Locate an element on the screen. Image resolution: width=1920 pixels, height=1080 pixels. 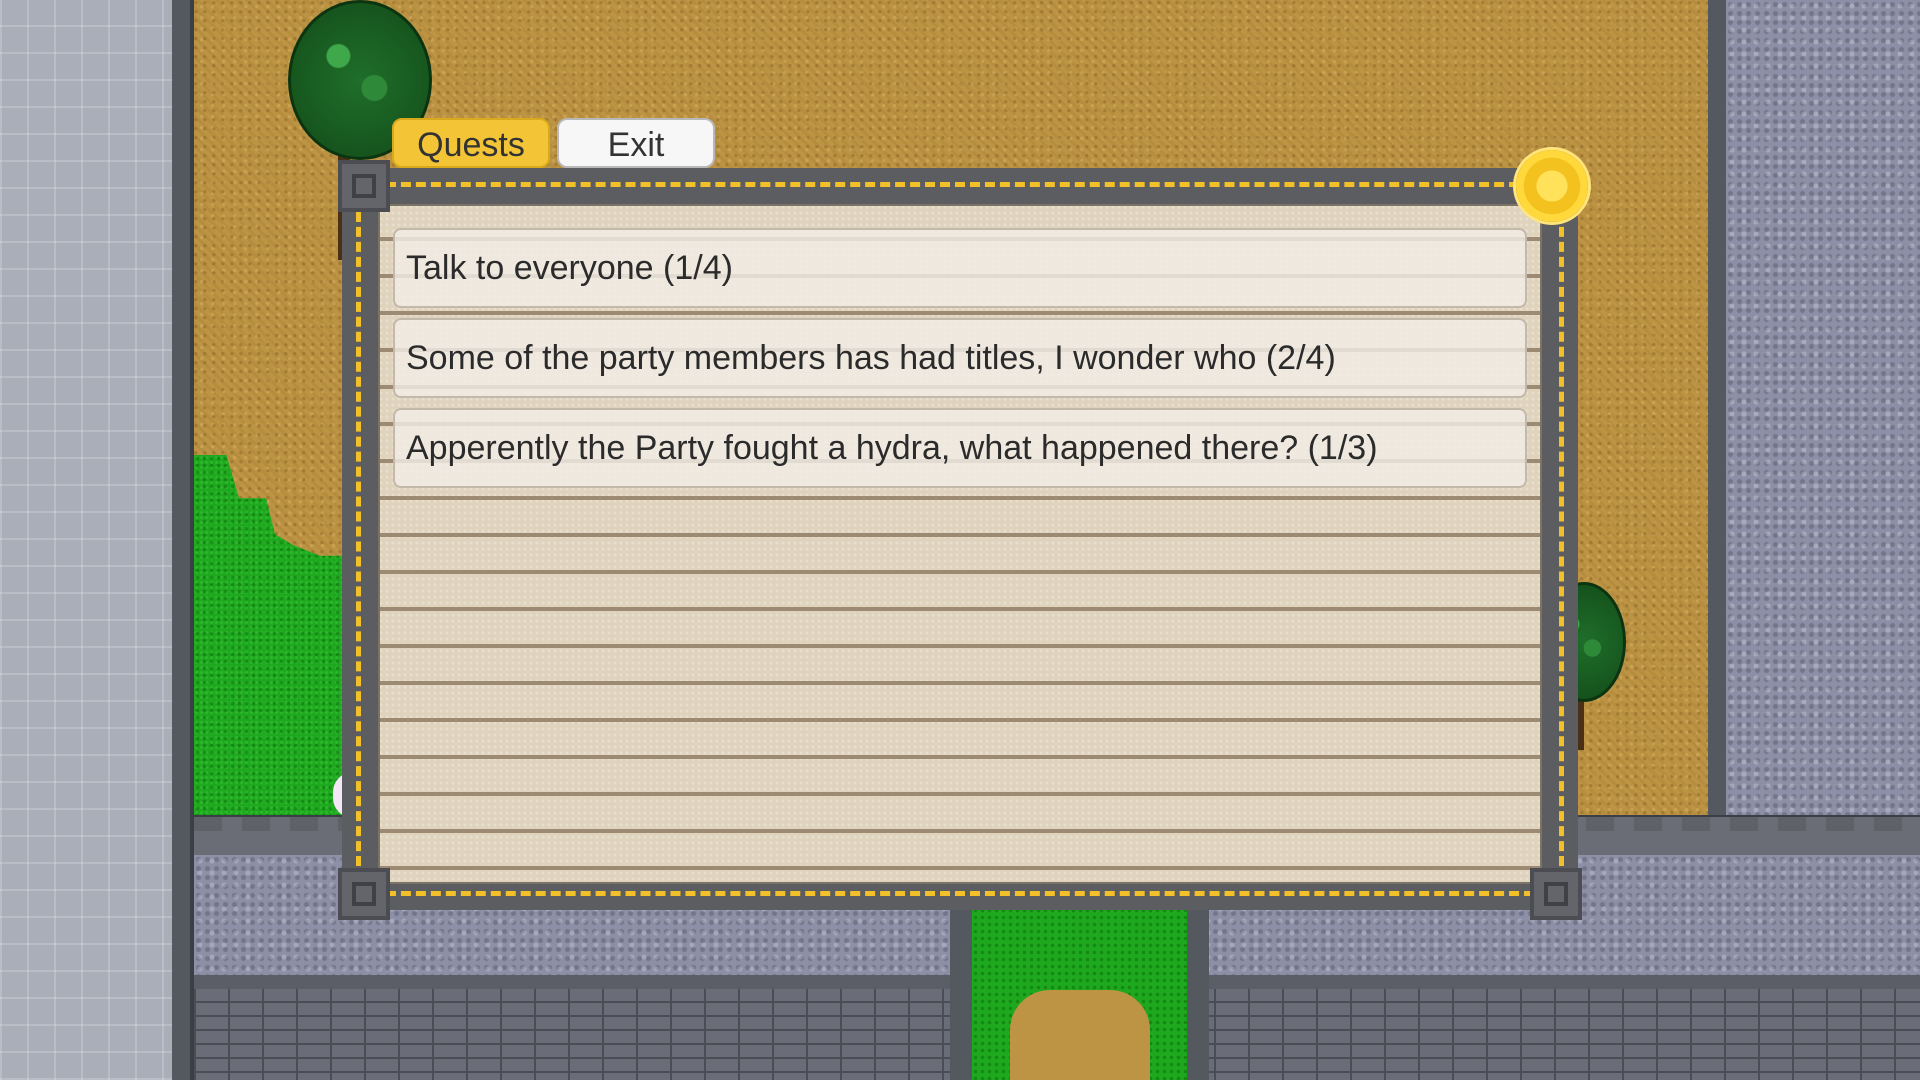
left-wall is located at coordinates (183, 540).